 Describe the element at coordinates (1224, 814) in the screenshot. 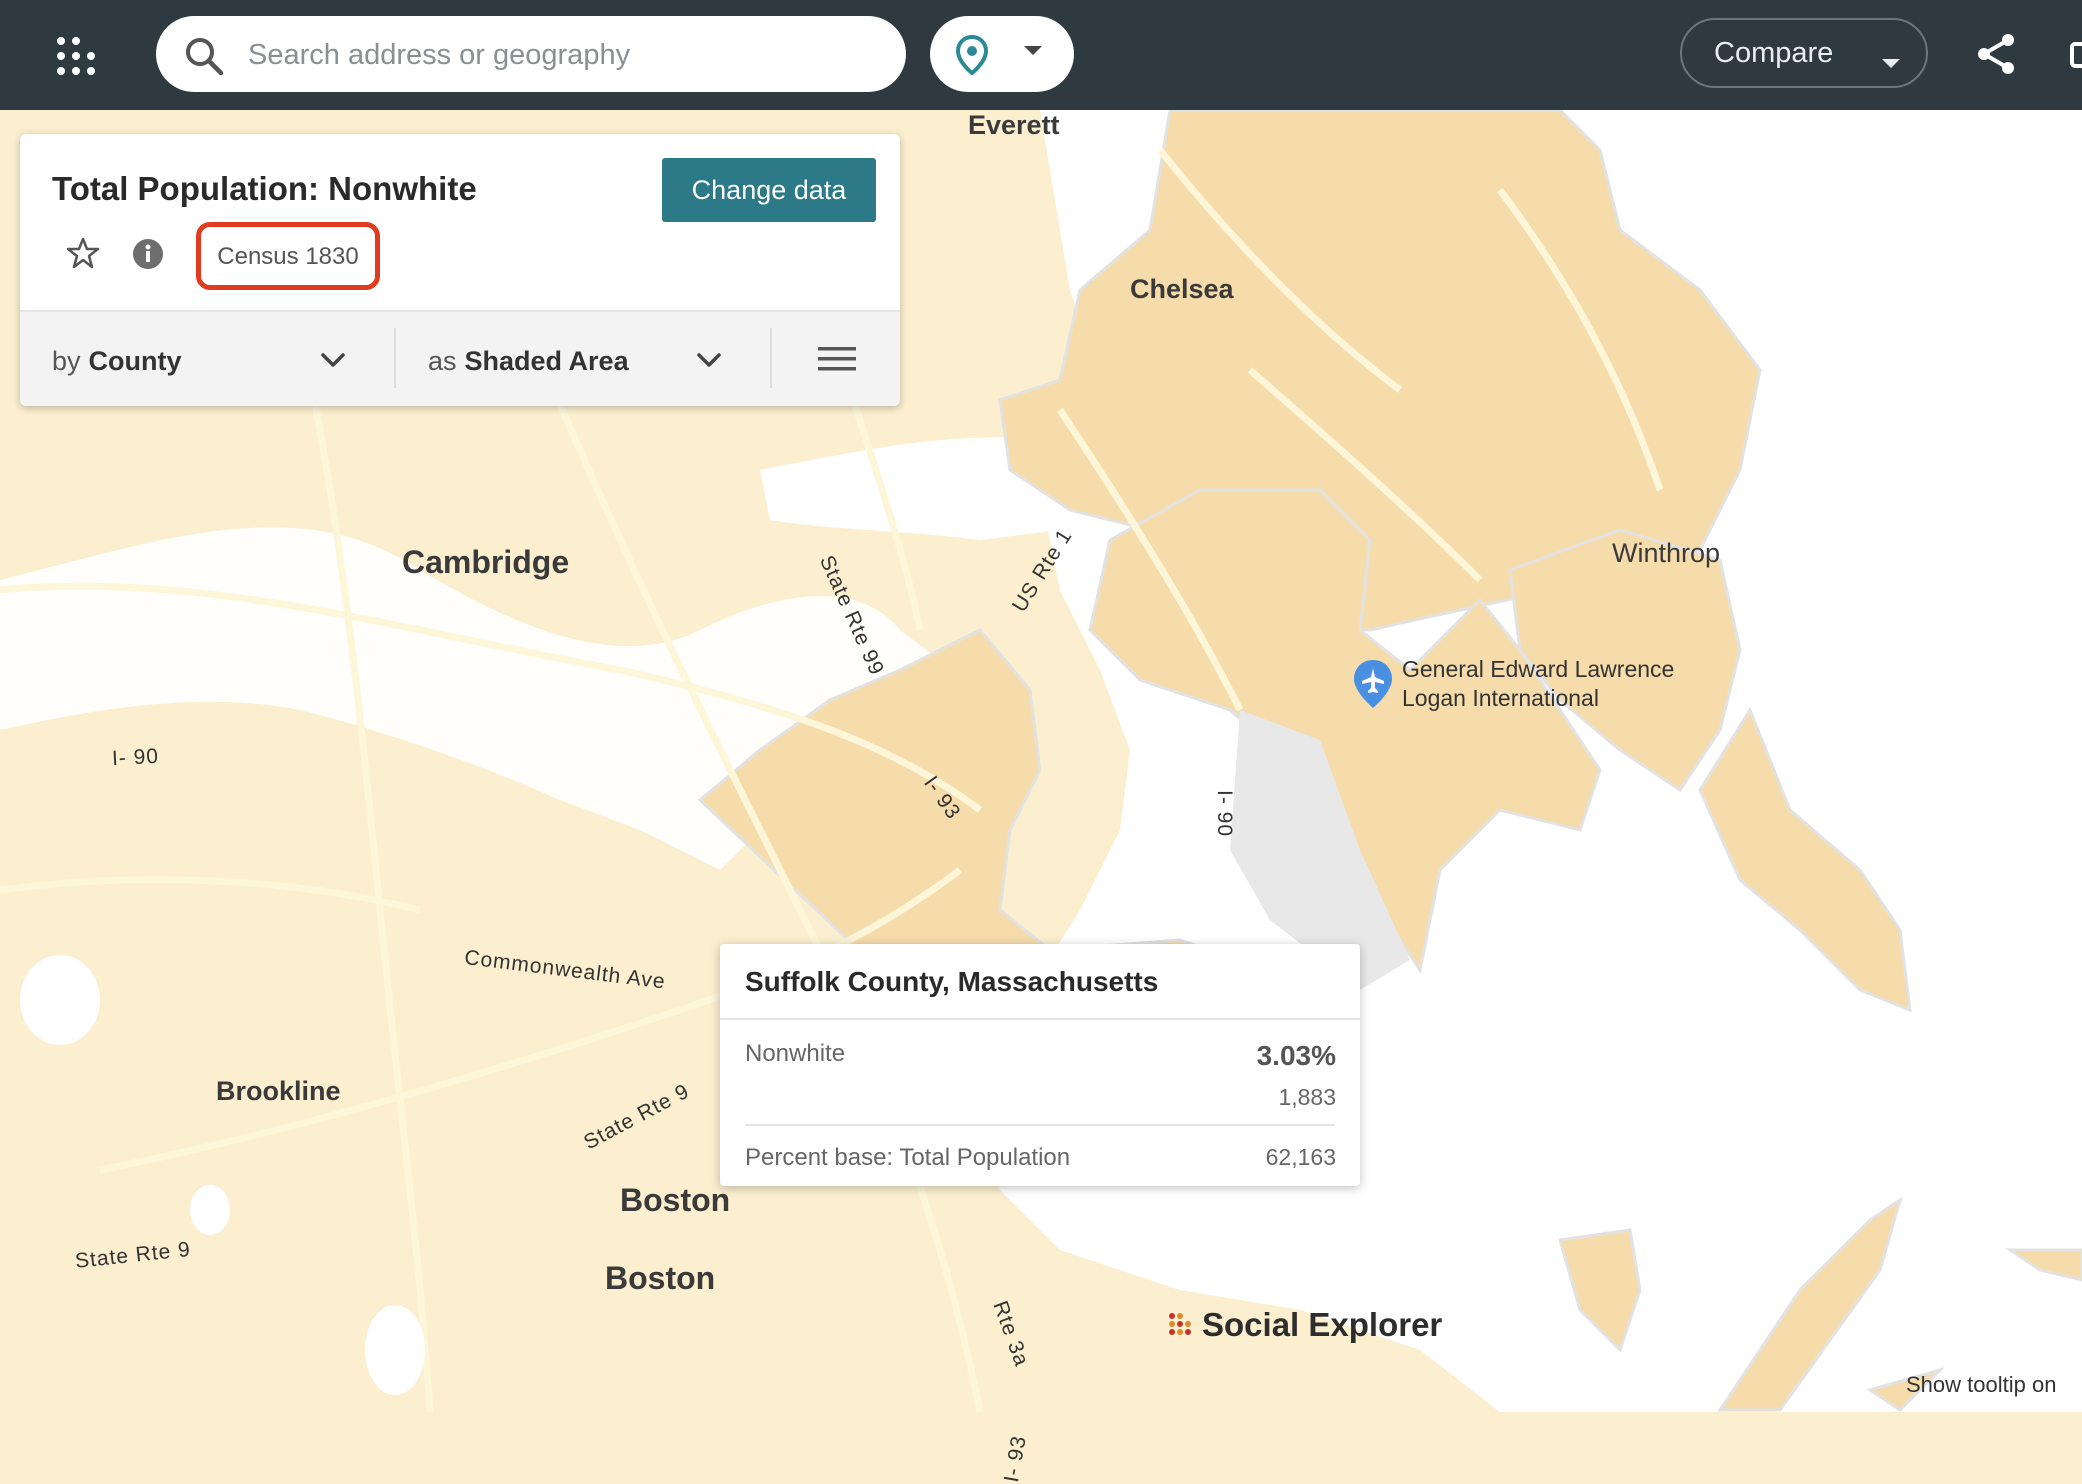

I see `label-i90-east: I- 90` at that location.